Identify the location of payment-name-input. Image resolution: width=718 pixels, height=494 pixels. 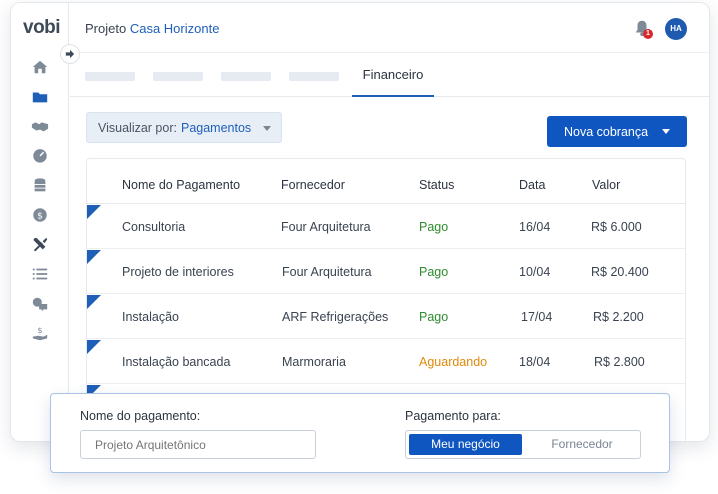
(198, 444).